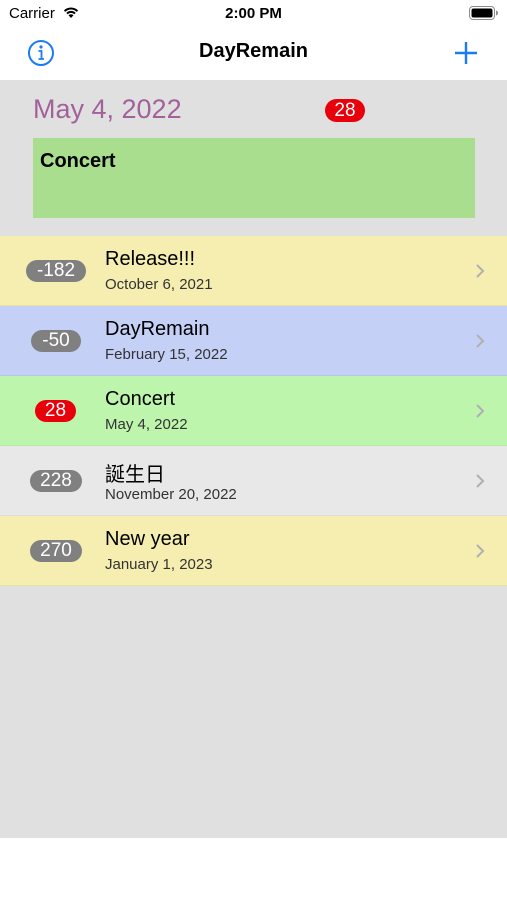 The height and width of the screenshot is (900, 507). Describe the element at coordinates (159, 564) in the screenshot. I see `event-date: January 1, 2023` at that location.